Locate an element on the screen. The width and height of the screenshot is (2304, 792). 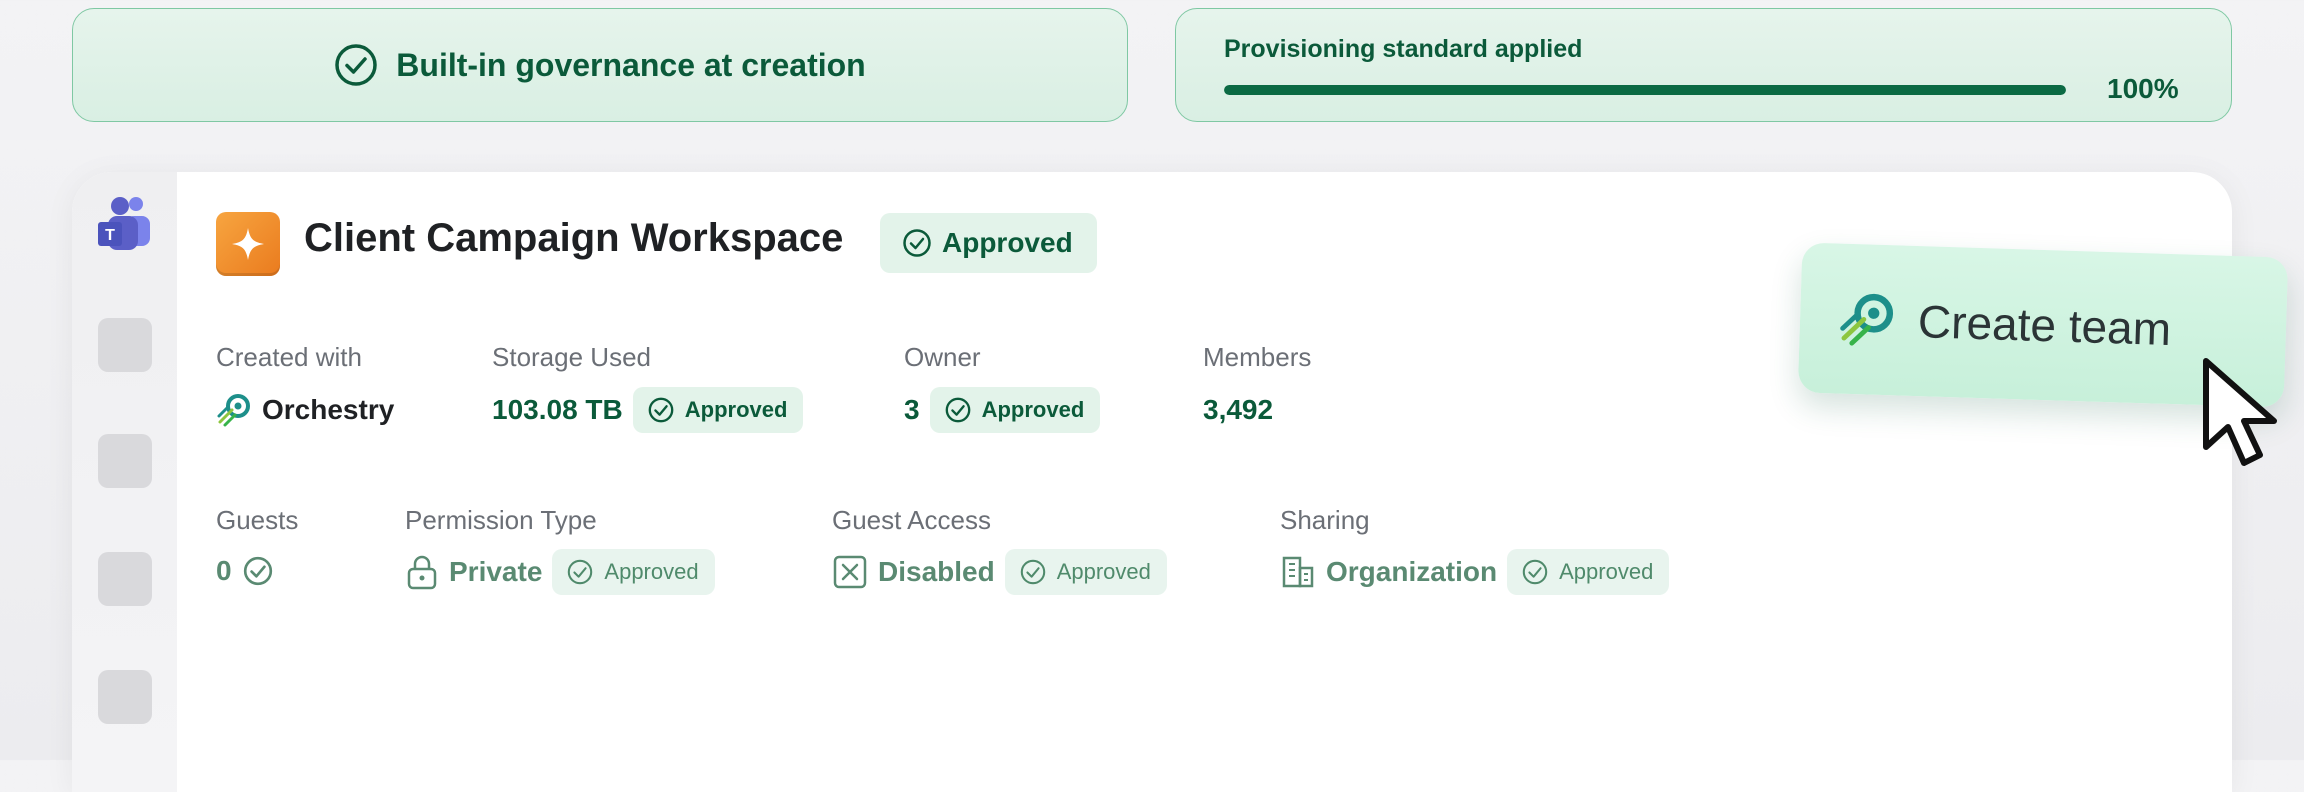
storage-value: 103.08 TB Approved is located at coordinates (648, 410).